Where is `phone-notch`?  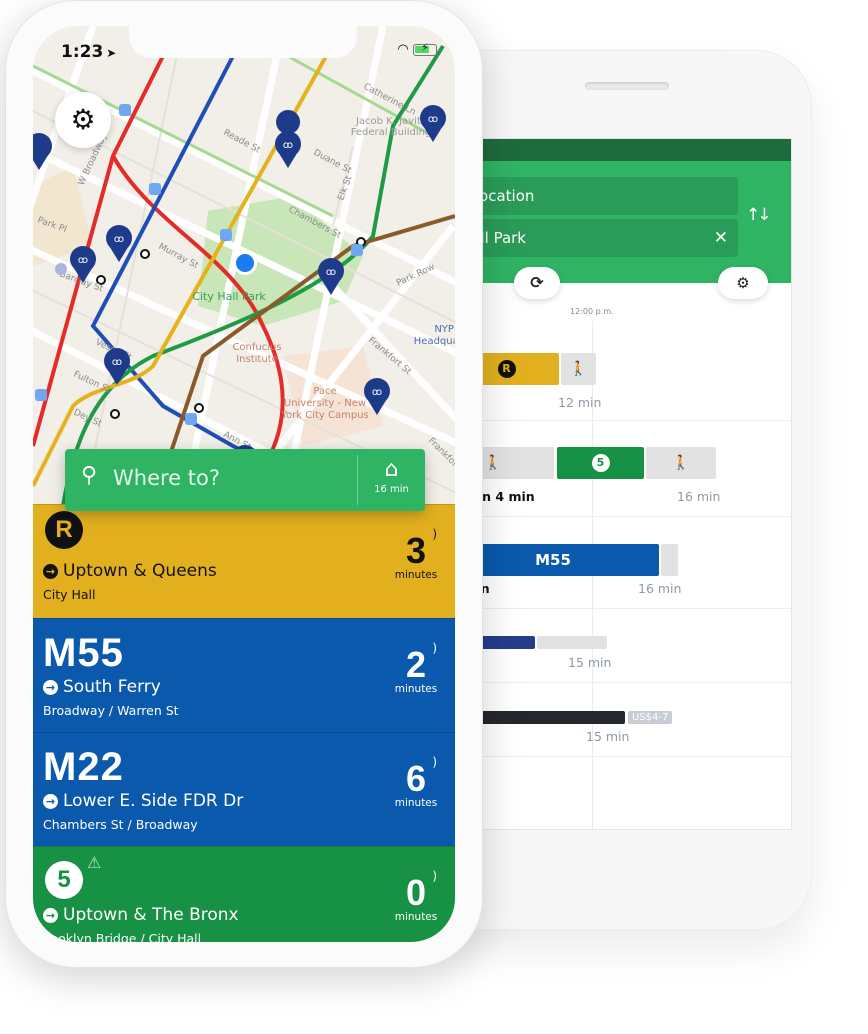 phone-notch is located at coordinates (243, 42).